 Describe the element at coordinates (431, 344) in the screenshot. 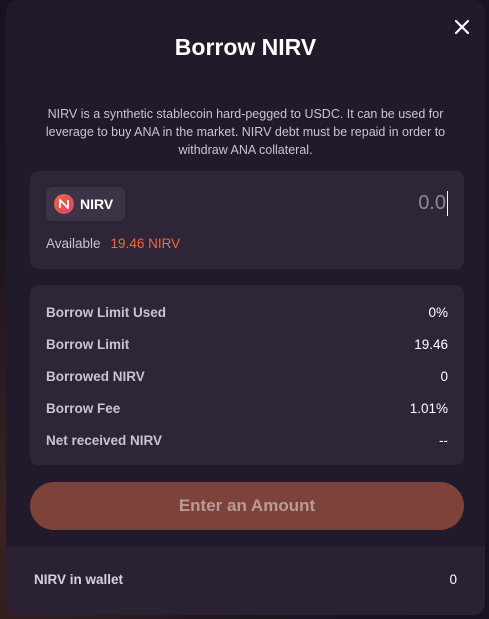

I see `stat-value: 19.46` at that location.